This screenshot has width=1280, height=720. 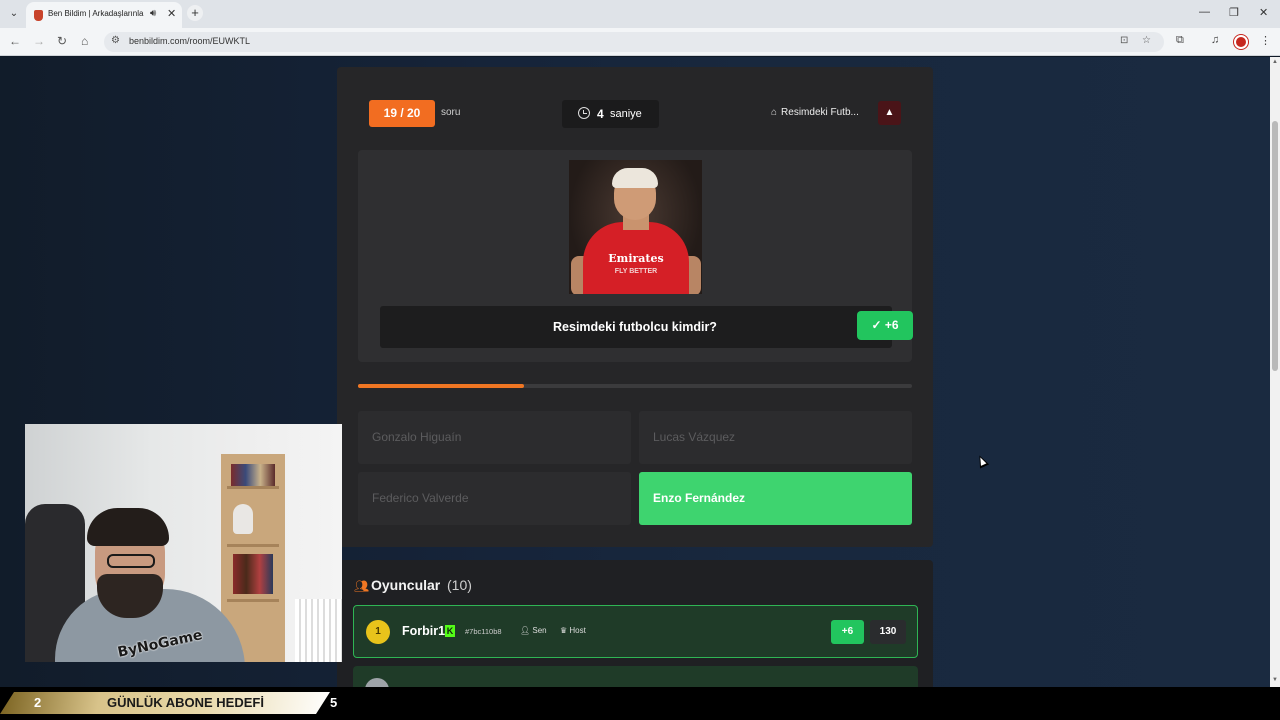 I want to click on webcam-person-hair, so click(x=128, y=527).